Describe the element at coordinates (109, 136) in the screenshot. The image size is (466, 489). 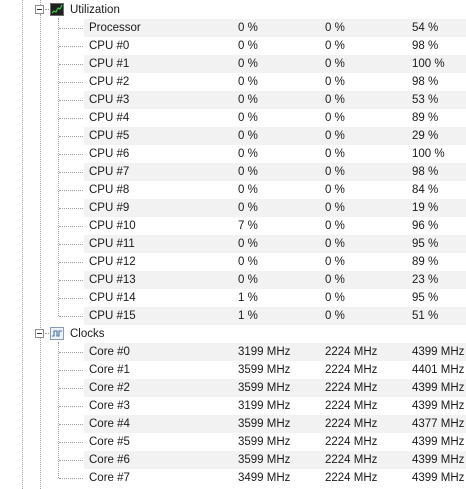
I see `sensor-name: CPU #5` at that location.